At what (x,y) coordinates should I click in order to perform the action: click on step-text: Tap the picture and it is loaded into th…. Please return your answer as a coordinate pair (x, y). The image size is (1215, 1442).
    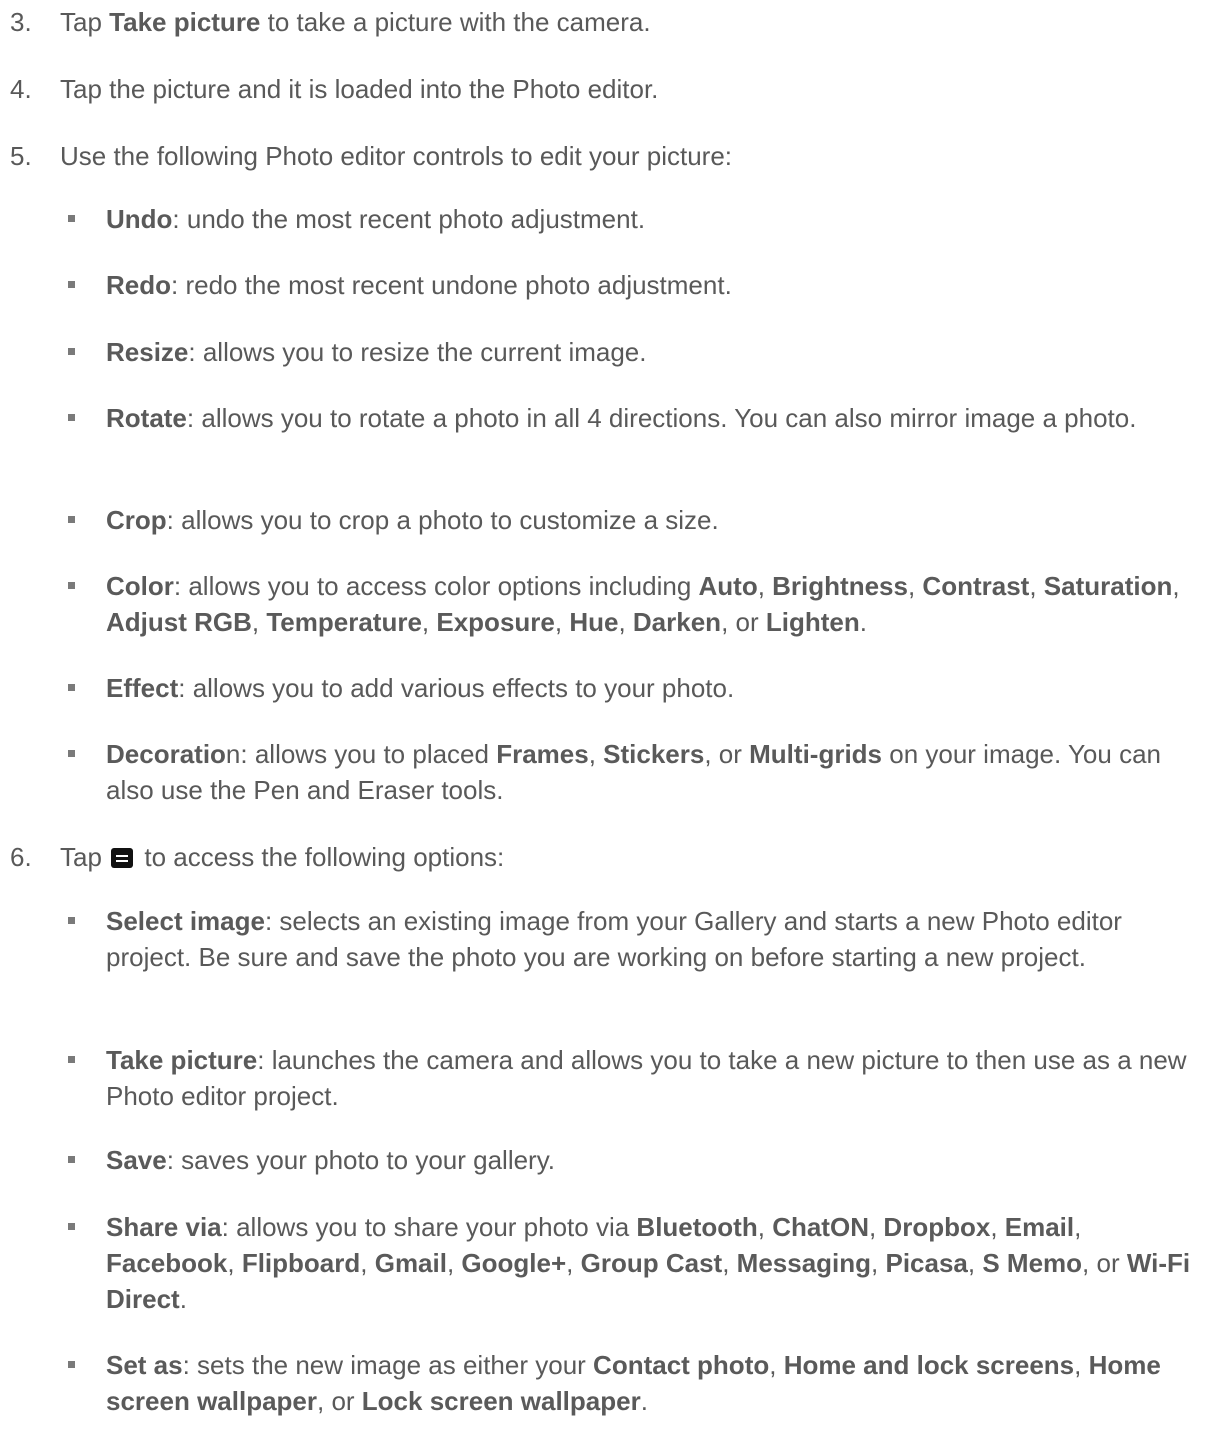
    Looking at the image, I should click on (359, 89).